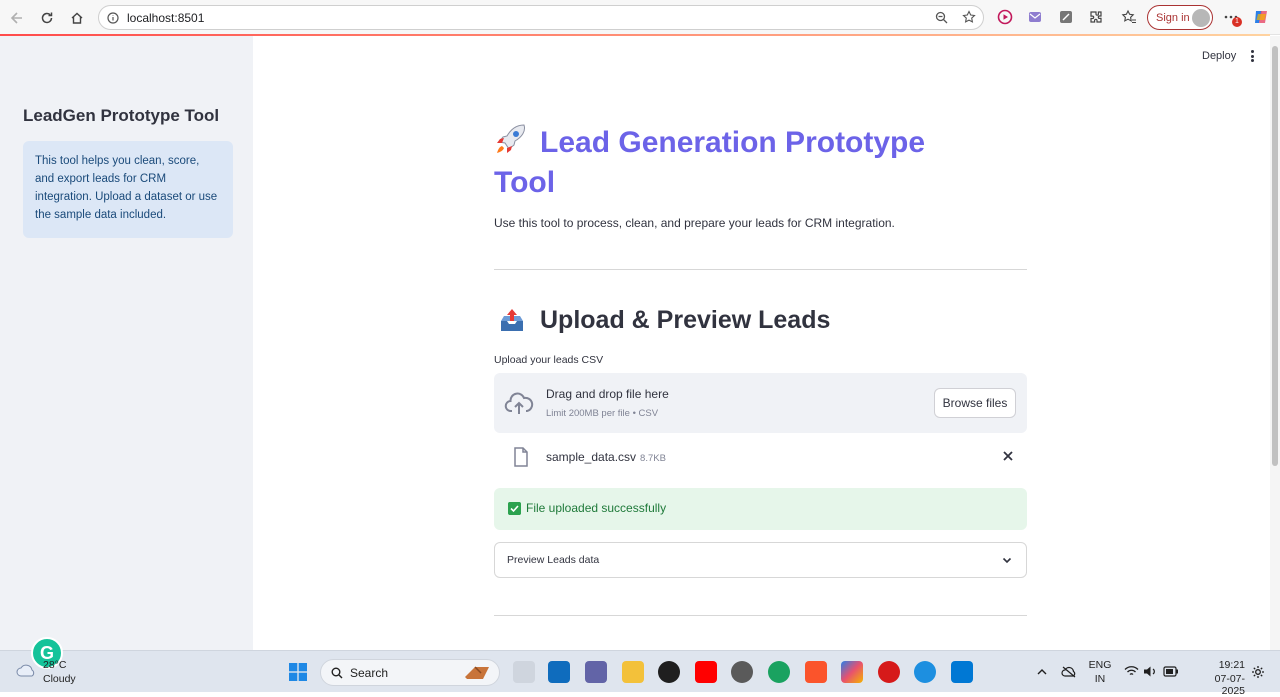 The height and width of the screenshot is (697, 1280). Describe the element at coordinates (541, 17) in the screenshot. I see `address-bar: localhost:8501` at that location.